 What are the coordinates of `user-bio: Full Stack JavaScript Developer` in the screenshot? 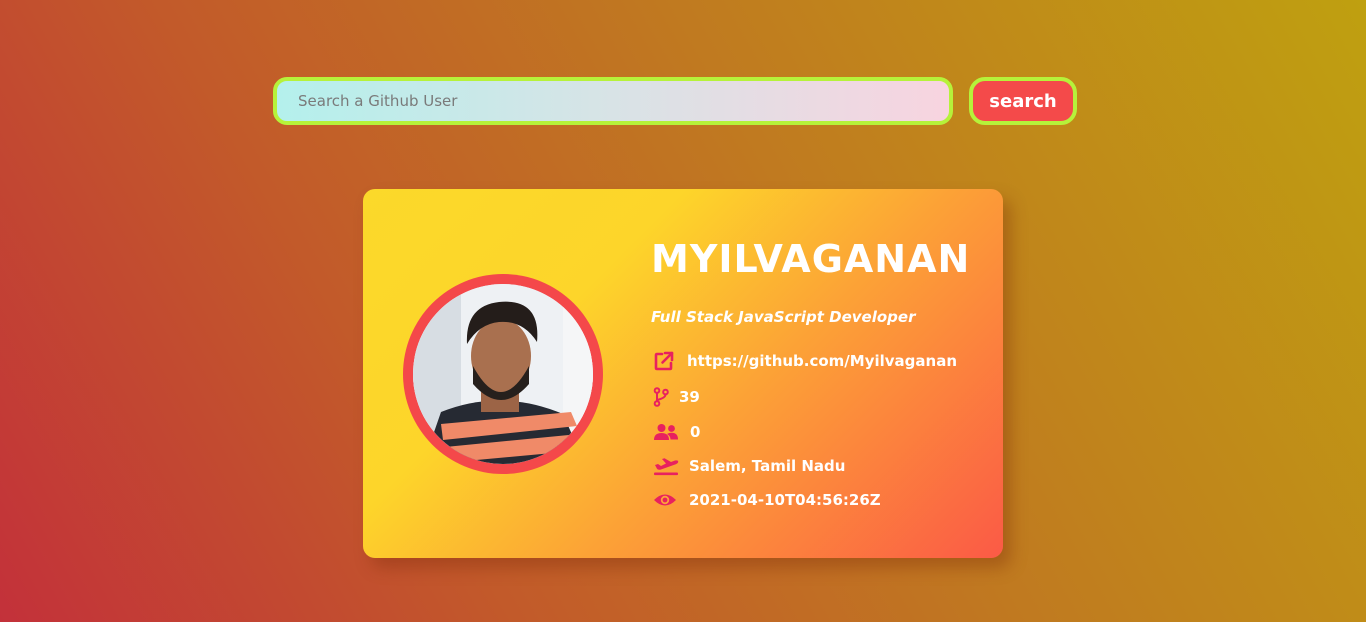 It's located at (783, 317).